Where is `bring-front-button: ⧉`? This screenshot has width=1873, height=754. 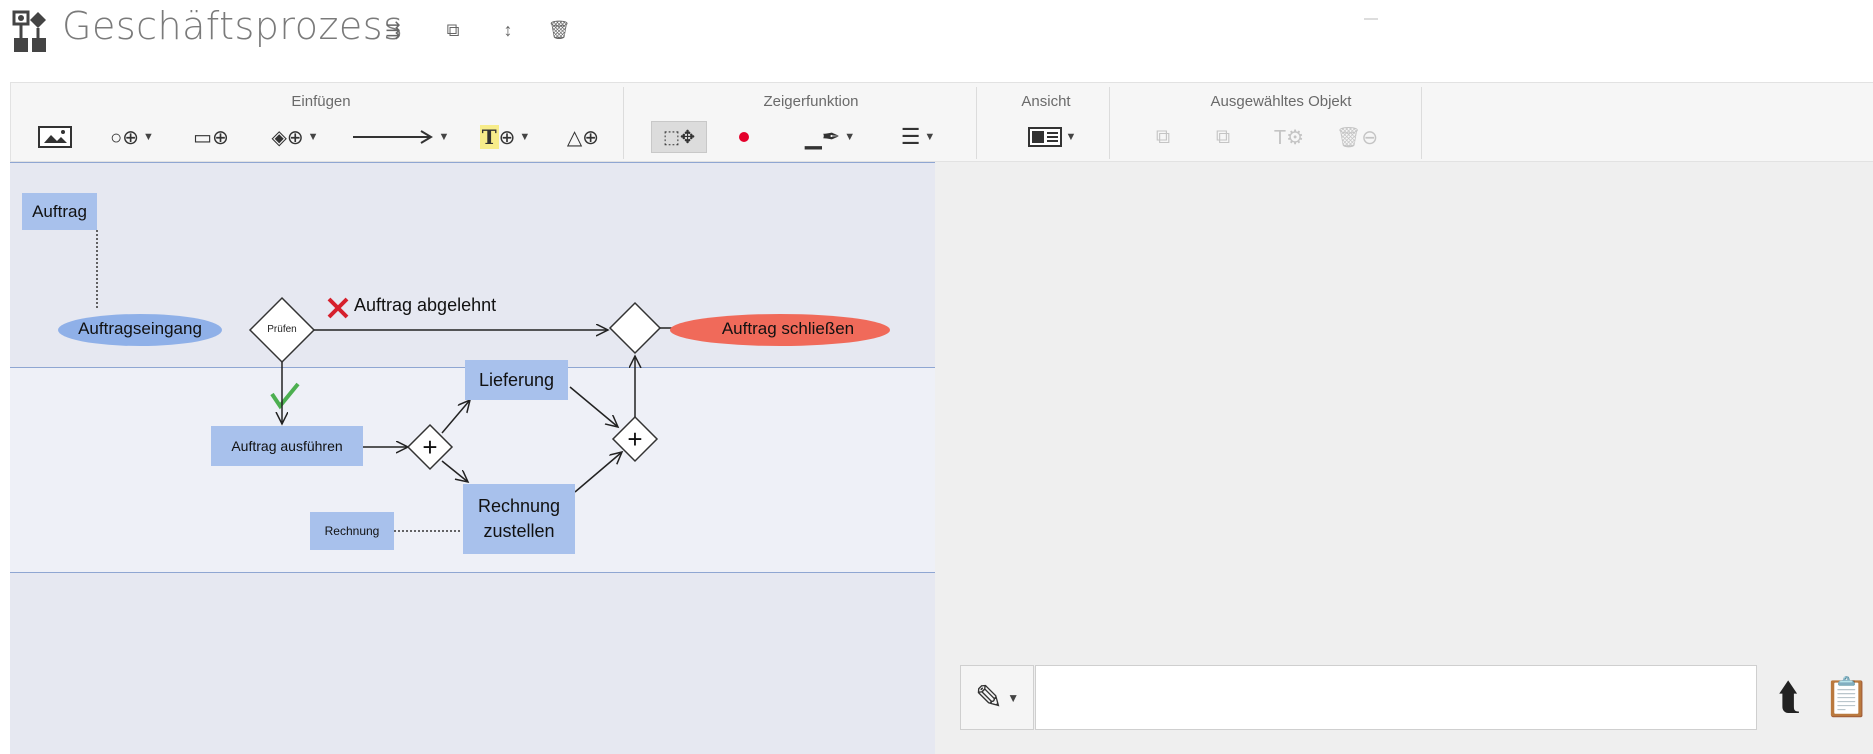
bring-front-button: ⧉ is located at coordinates (1163, 137).